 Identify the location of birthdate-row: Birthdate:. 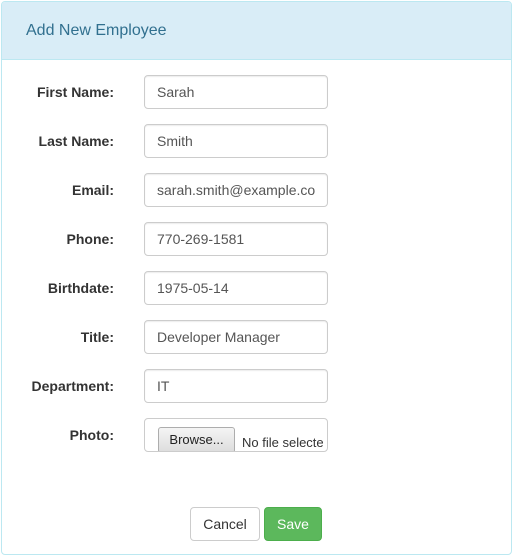
(256, 288).